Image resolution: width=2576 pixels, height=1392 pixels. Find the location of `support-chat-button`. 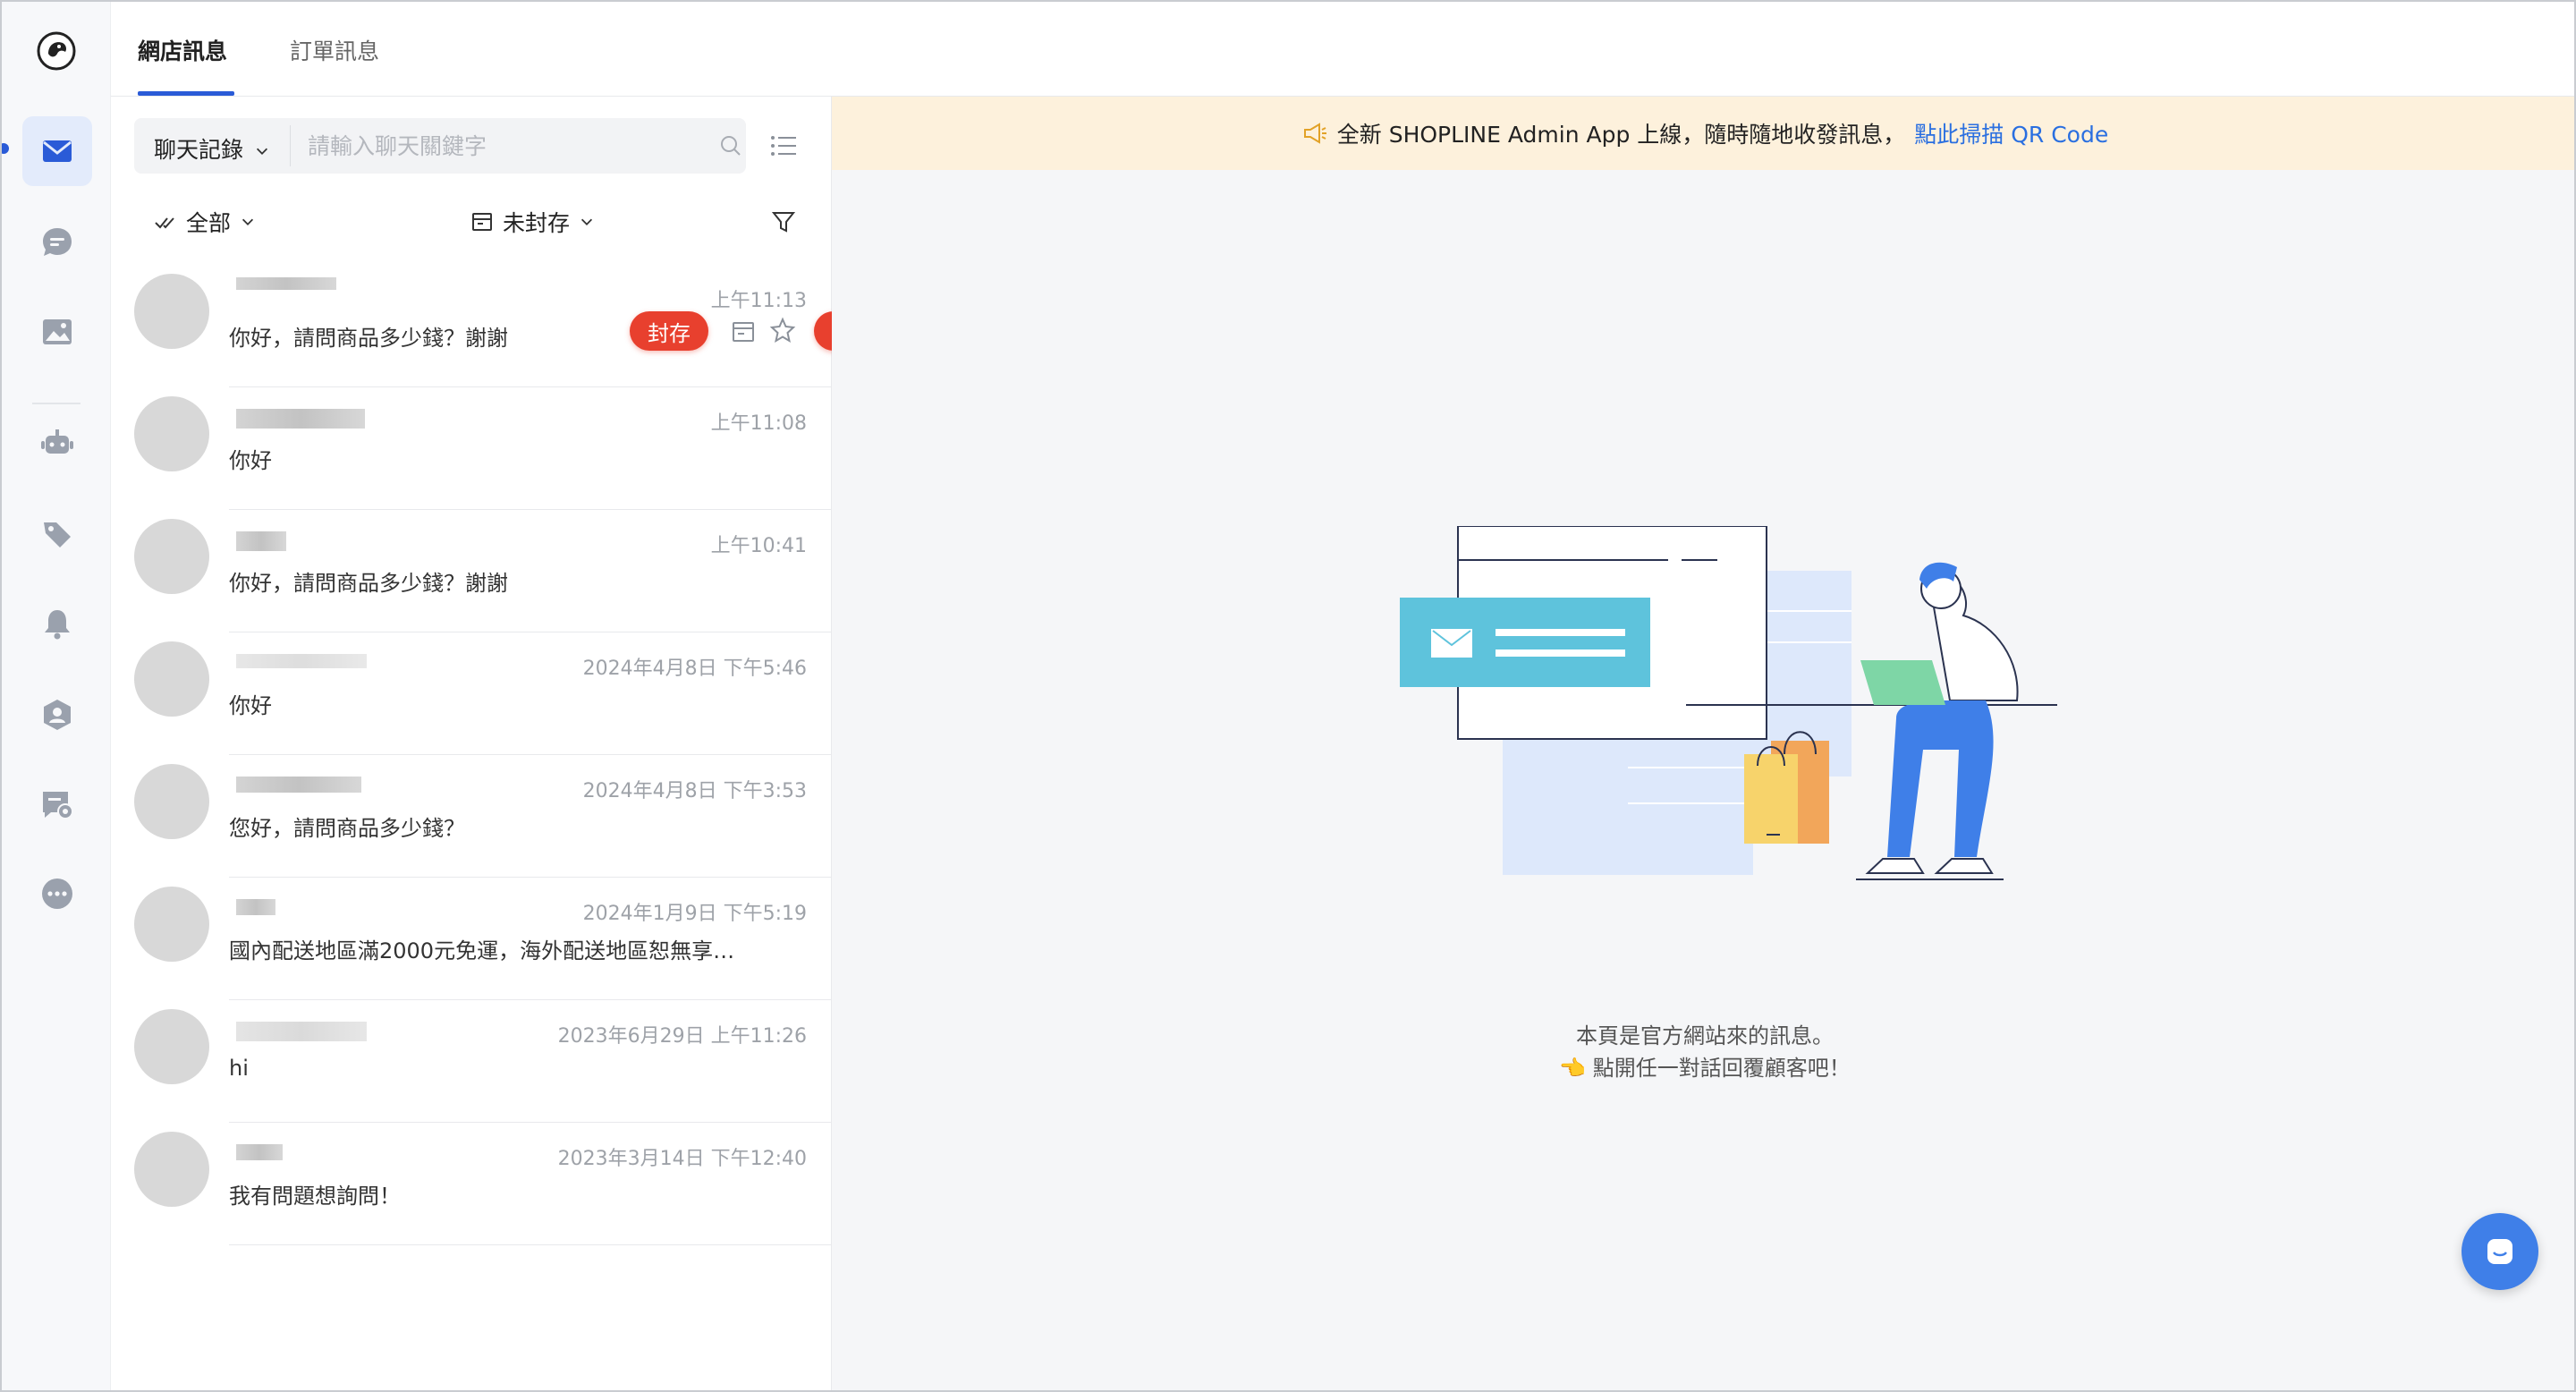

support-chat-button is located at coordinates (2500, 1251).